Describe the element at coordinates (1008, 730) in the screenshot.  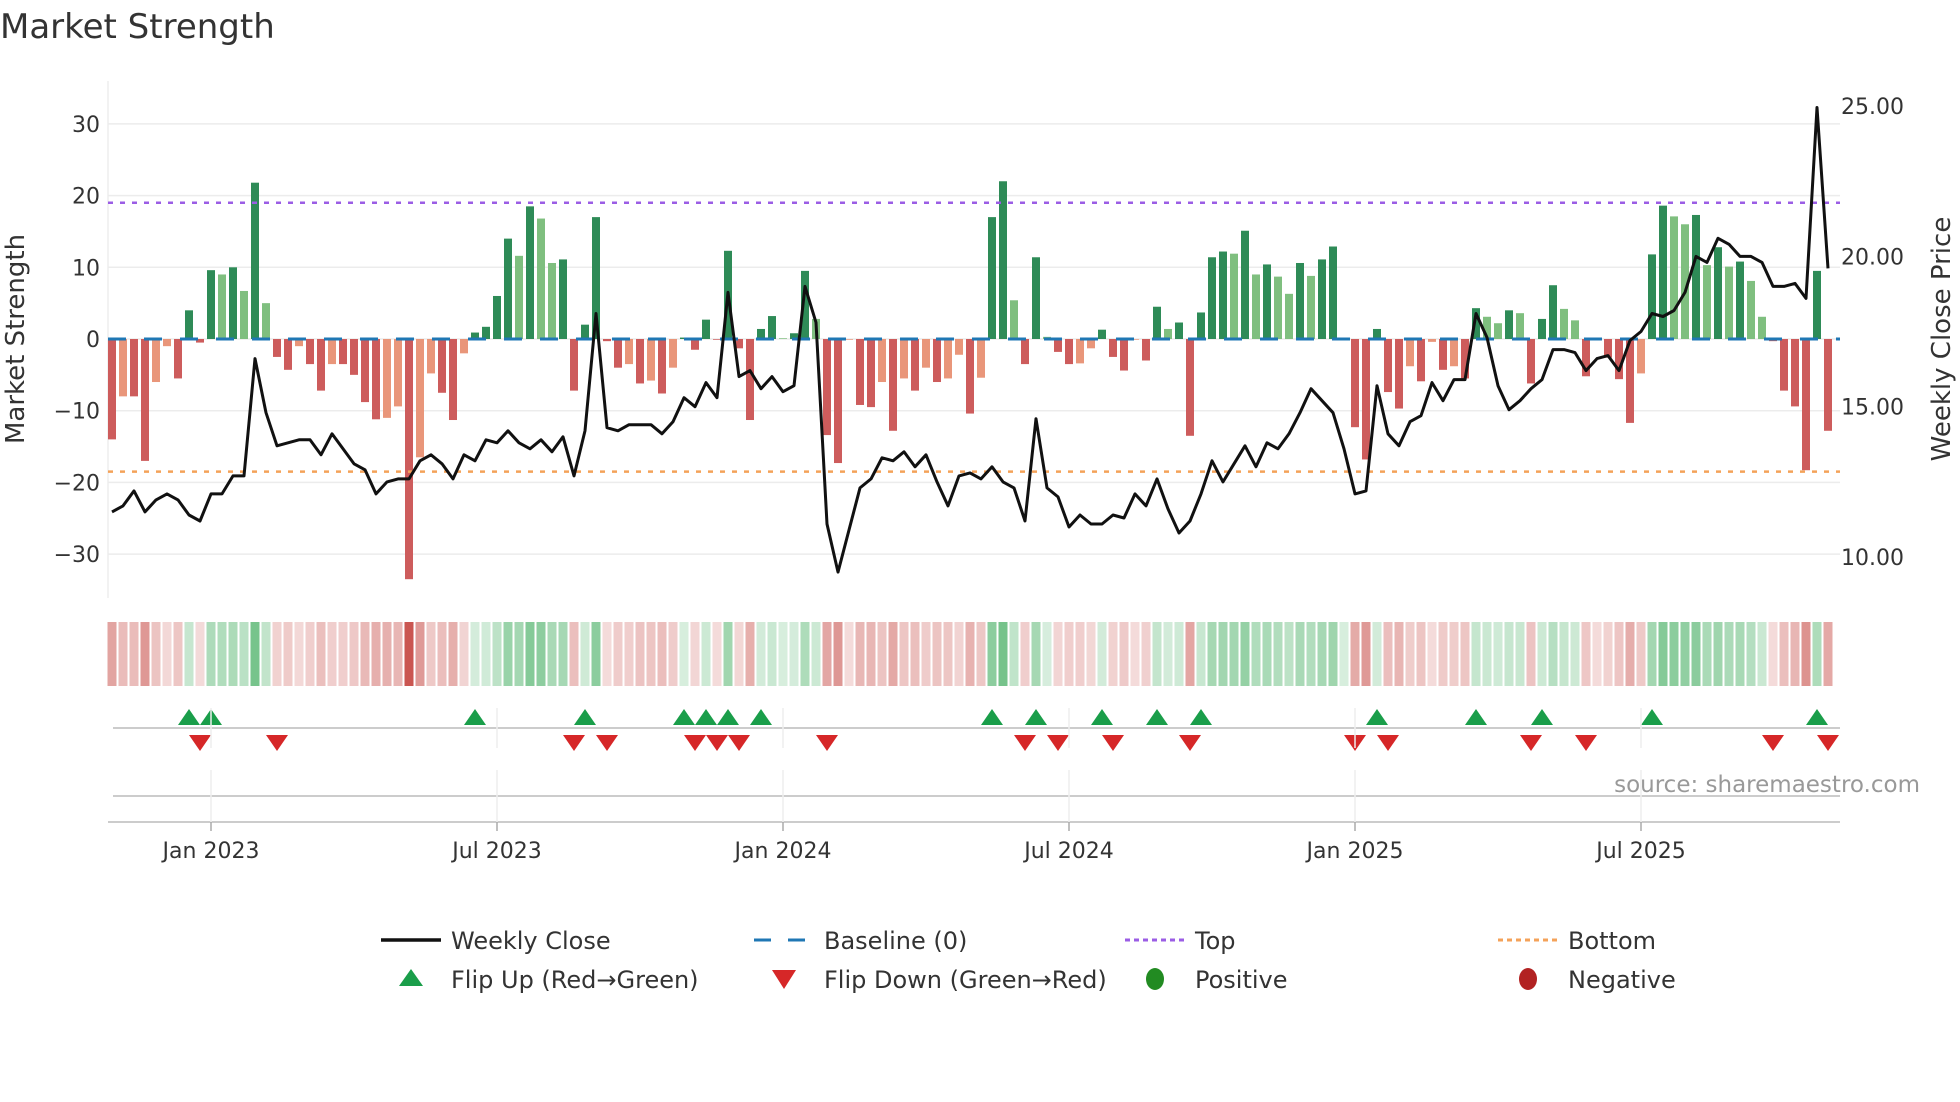
I see `flip-markers` at that location.